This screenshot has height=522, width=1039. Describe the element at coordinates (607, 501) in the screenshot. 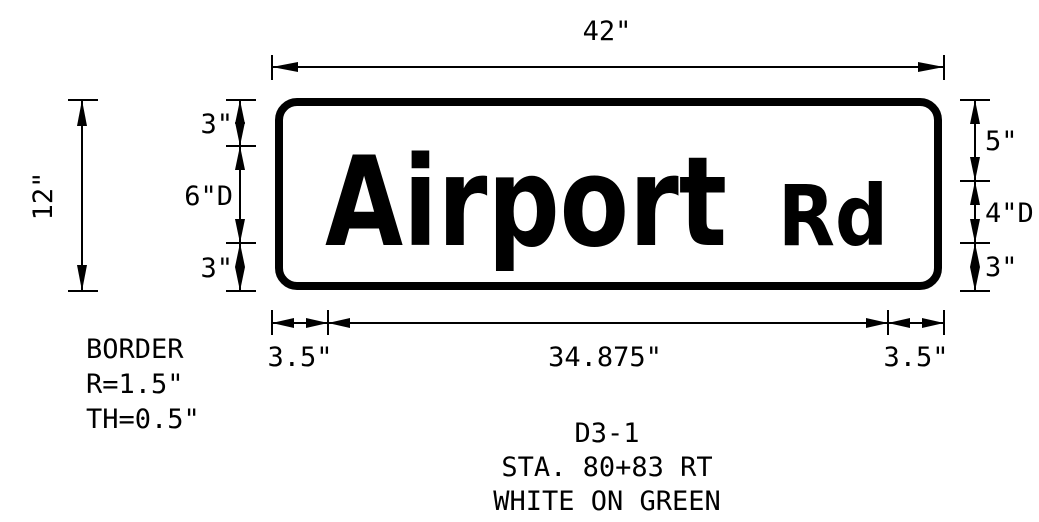

I see `sign-colors: WHITE ON GREEN` at that location.